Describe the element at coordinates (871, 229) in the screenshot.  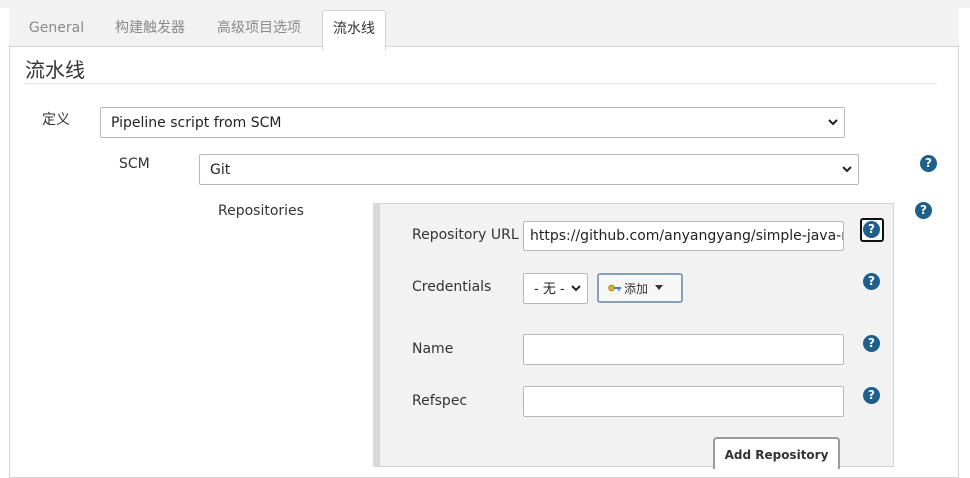
I see `repository-url-help-icon: ?` at that location.